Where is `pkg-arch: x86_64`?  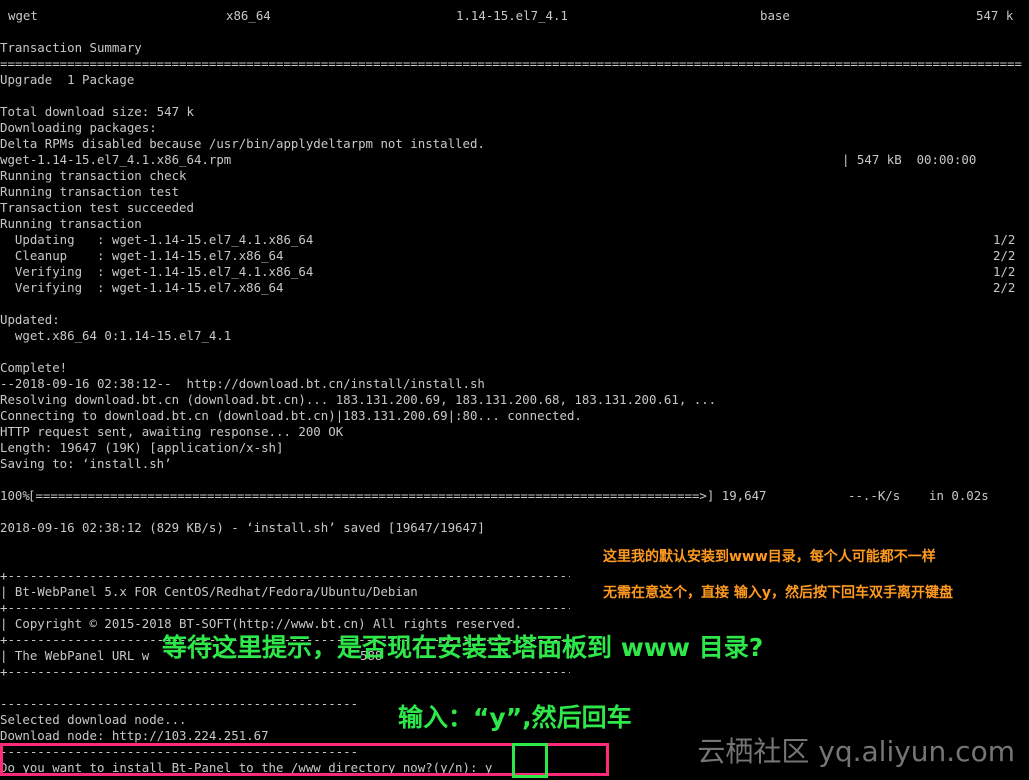
pkg-arch: x86_64 is located at coordinates (248, 15).